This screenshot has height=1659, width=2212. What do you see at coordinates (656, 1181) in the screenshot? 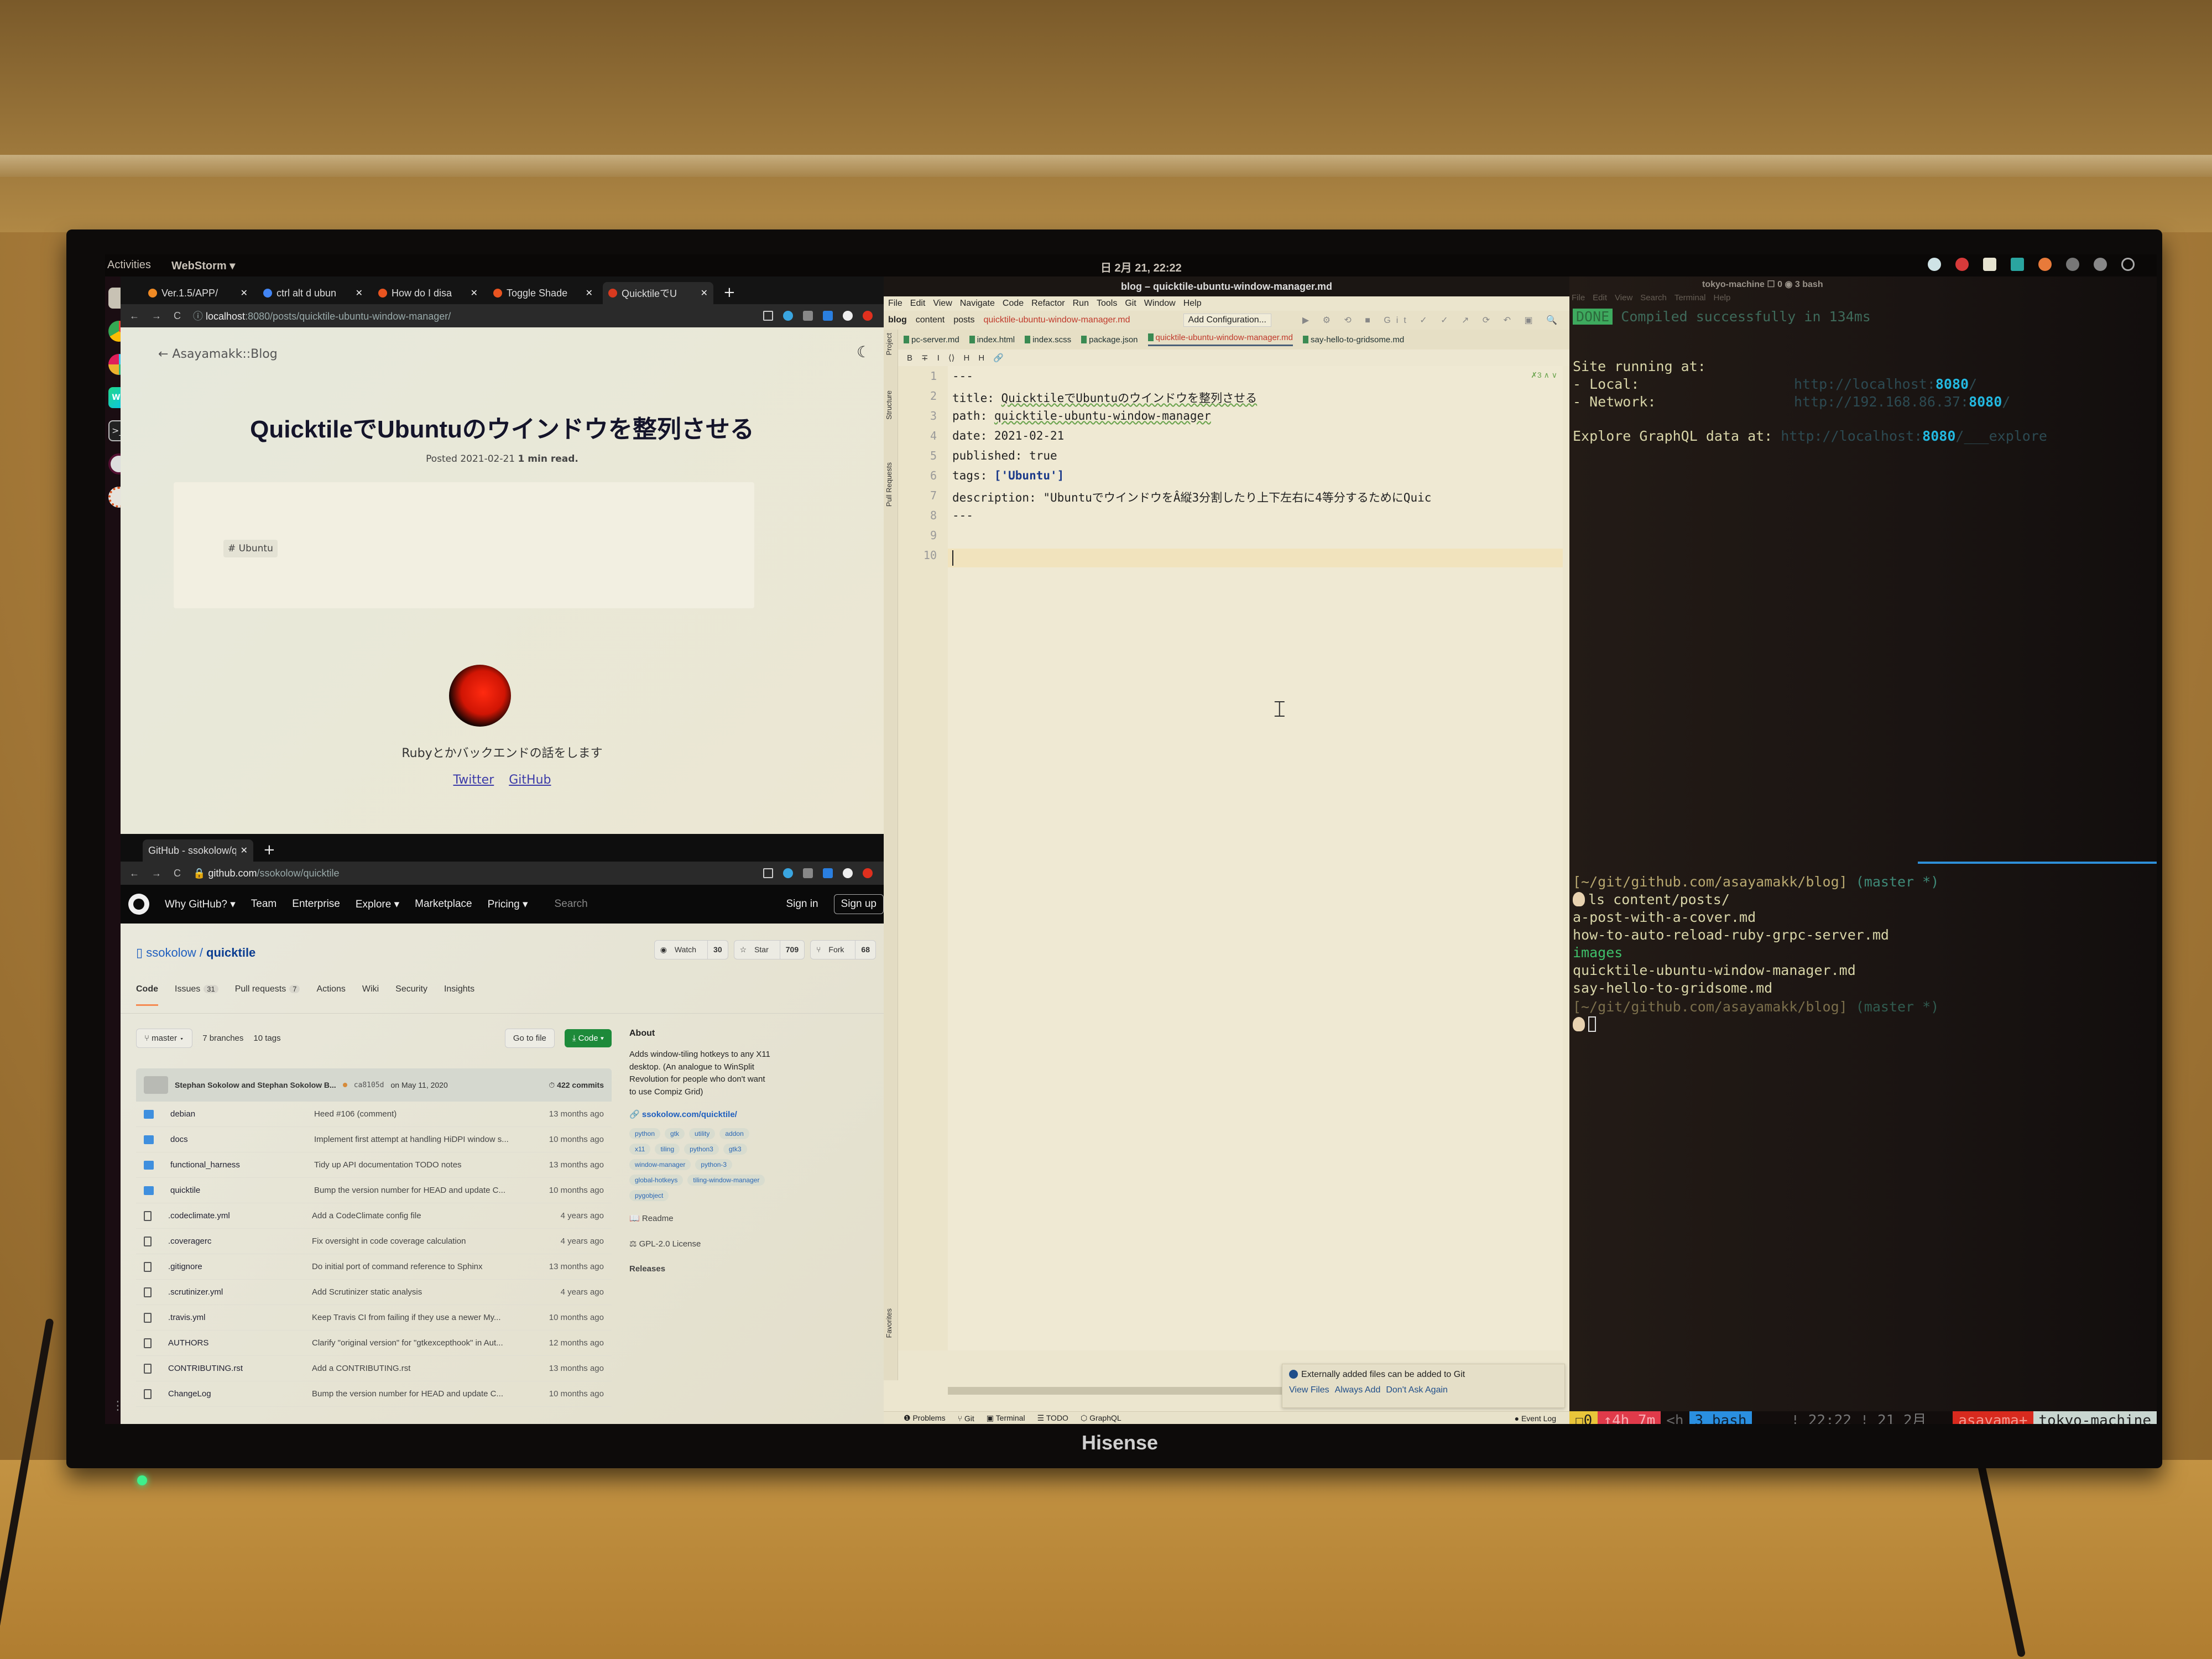
I see `topic-tag: global-hotkeys` at bounding box center [656, 1181].